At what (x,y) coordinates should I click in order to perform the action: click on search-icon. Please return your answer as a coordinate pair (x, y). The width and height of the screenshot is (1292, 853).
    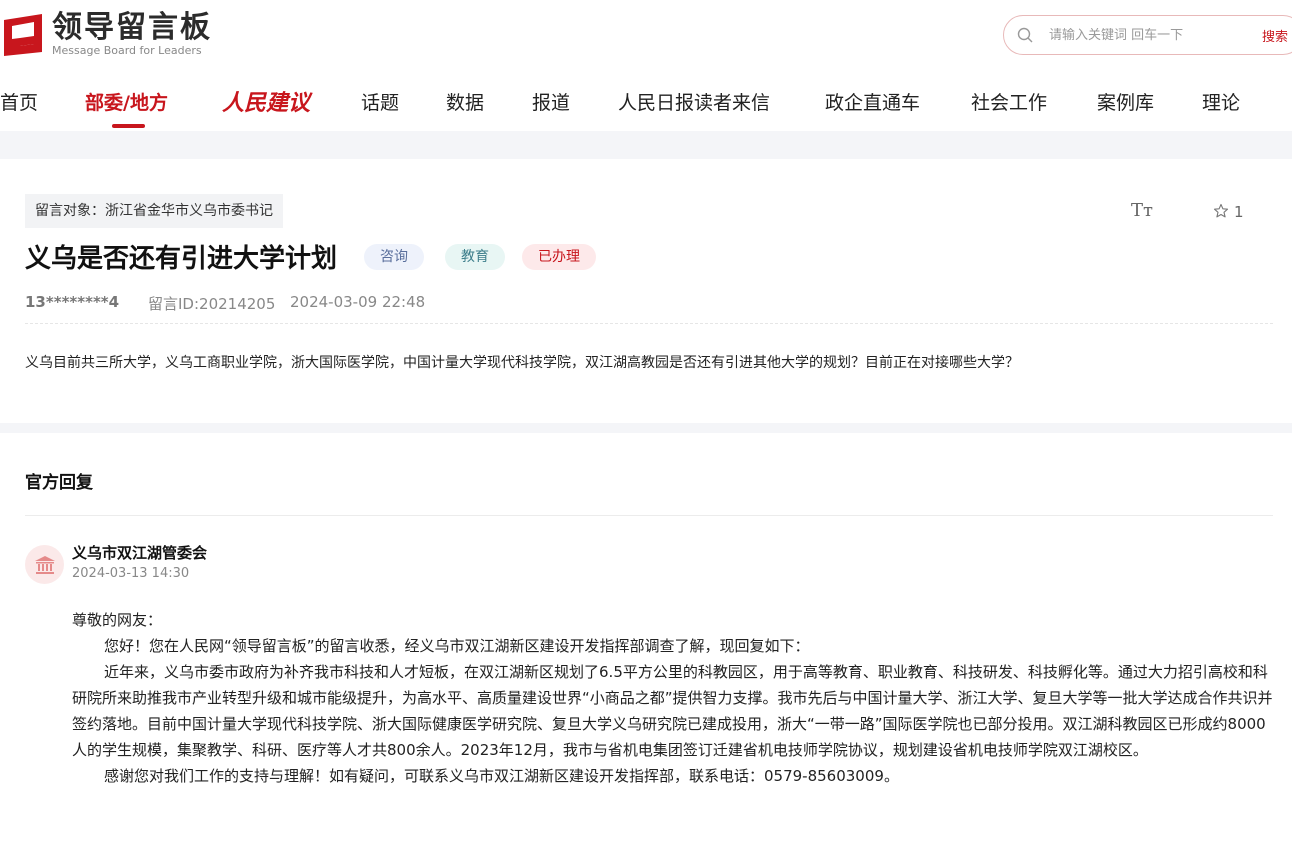
    Looking at the image, I should click on (1025, 35).